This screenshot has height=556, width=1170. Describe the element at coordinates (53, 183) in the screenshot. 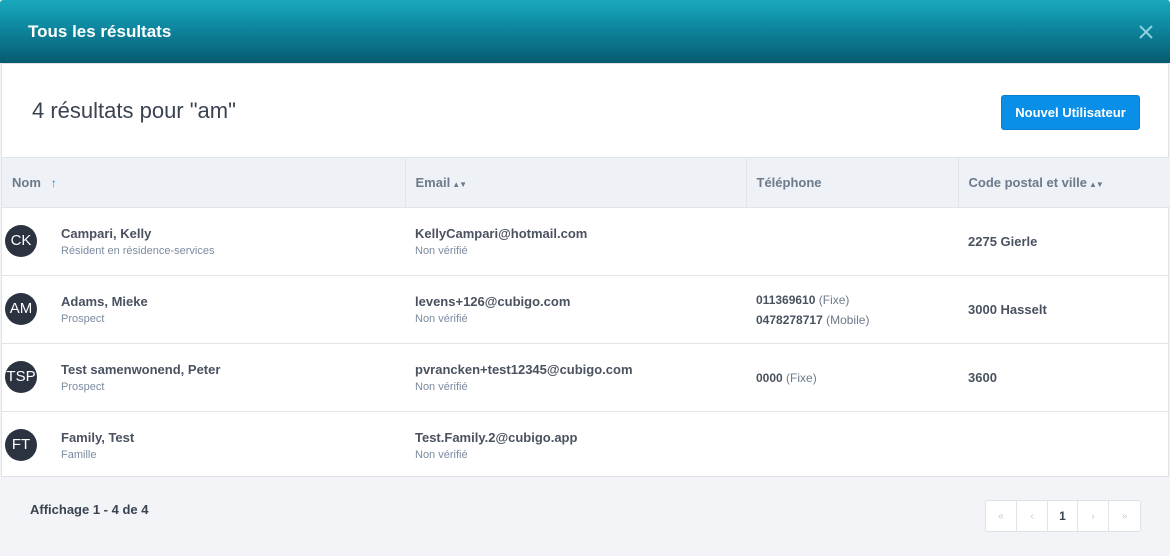

I see `sort-ascending-icon: ↑` at that location.